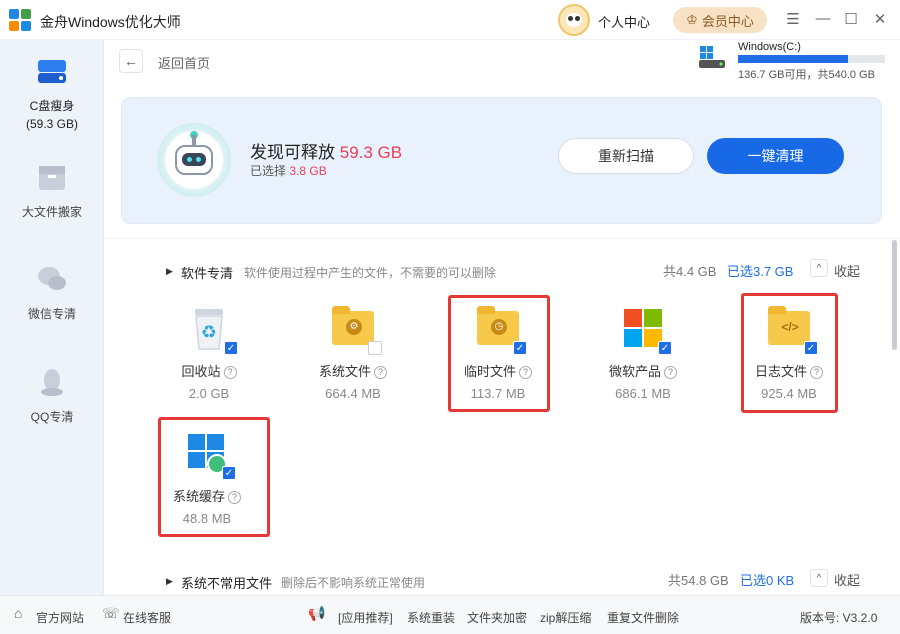 This screenshot has width=900, height=634. Describe the element at coordinates (51, 314) in the screenshot. I see `sidebar-item-label: 微信专清` at that location.